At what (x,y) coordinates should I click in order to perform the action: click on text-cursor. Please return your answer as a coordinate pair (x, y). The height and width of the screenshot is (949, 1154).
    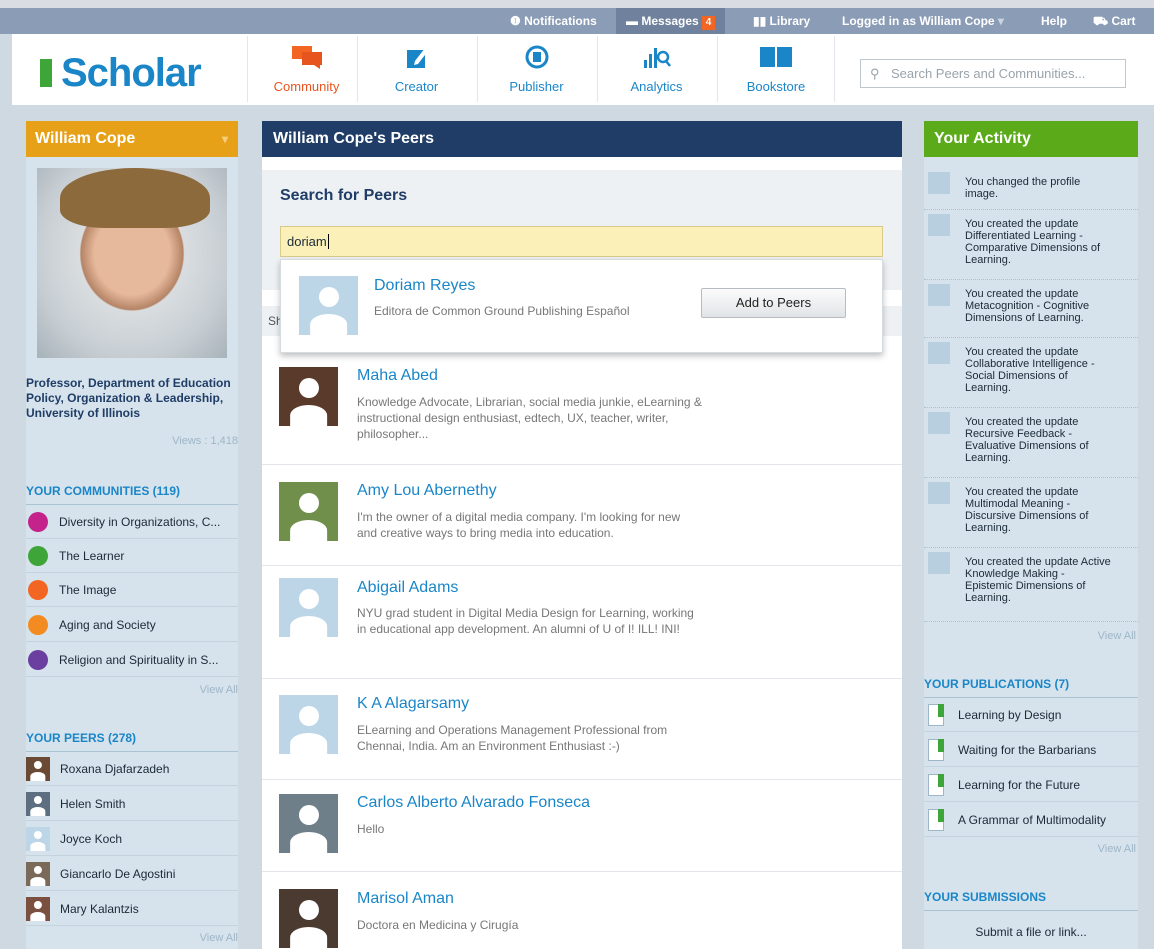
    Looking at the image, I should click on (328, 241).